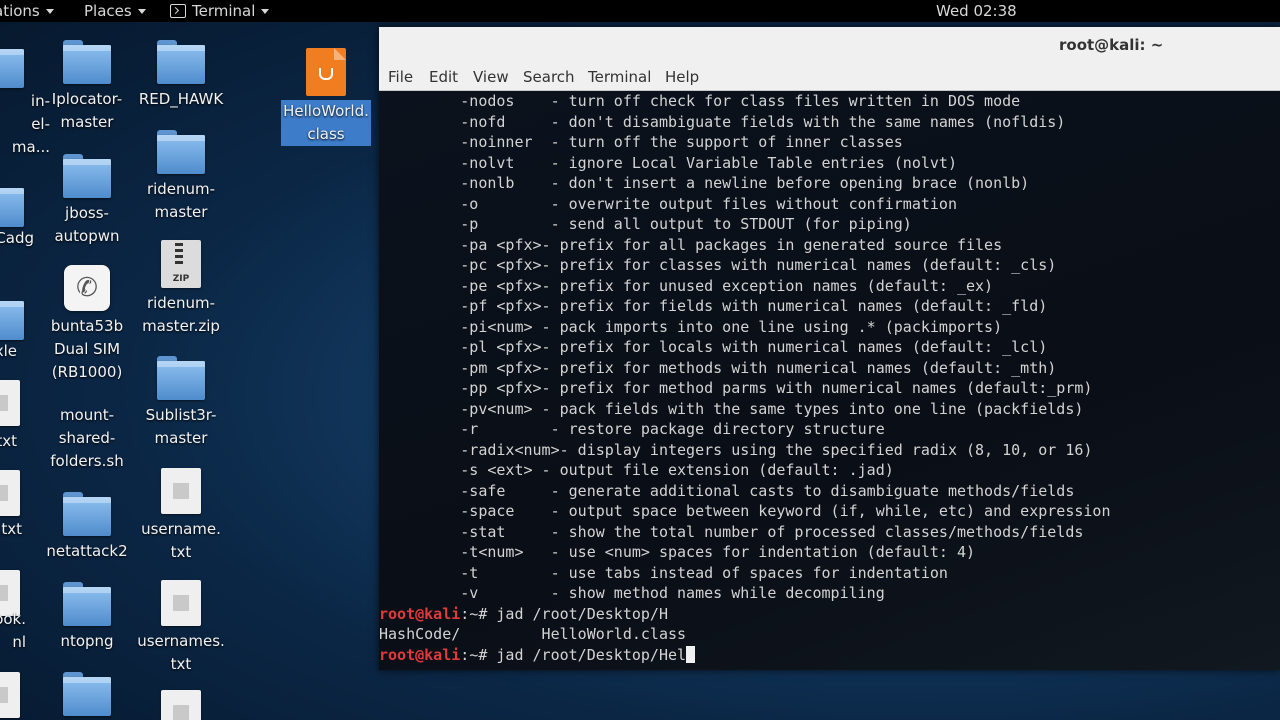  Describe the element at coordinates (326, 123) in the screenshot. I see `desktop-icon-label: HelloWorld. class` at that location.